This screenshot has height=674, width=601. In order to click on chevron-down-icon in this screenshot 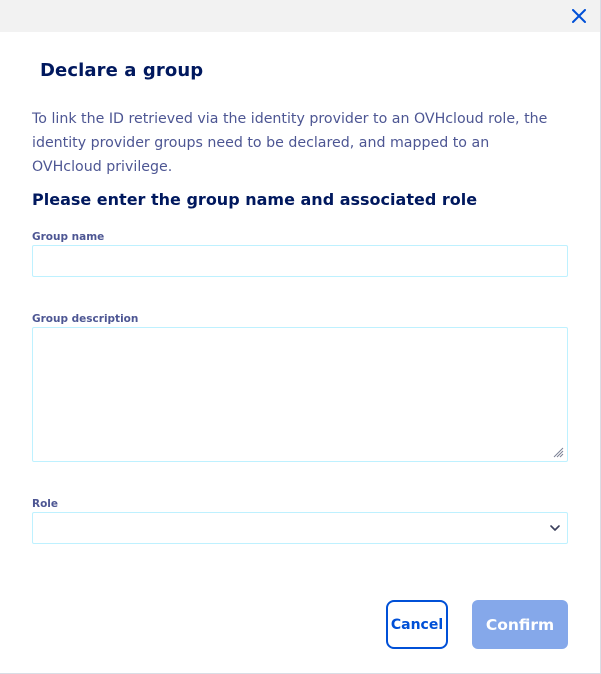, I will do `click(555, 528)`.